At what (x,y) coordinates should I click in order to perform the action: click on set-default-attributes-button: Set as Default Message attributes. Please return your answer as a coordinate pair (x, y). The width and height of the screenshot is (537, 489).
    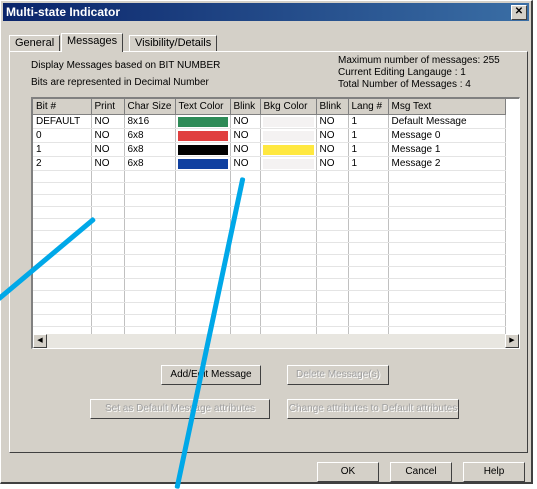
    Looking at the image, I should click on (180, 409).